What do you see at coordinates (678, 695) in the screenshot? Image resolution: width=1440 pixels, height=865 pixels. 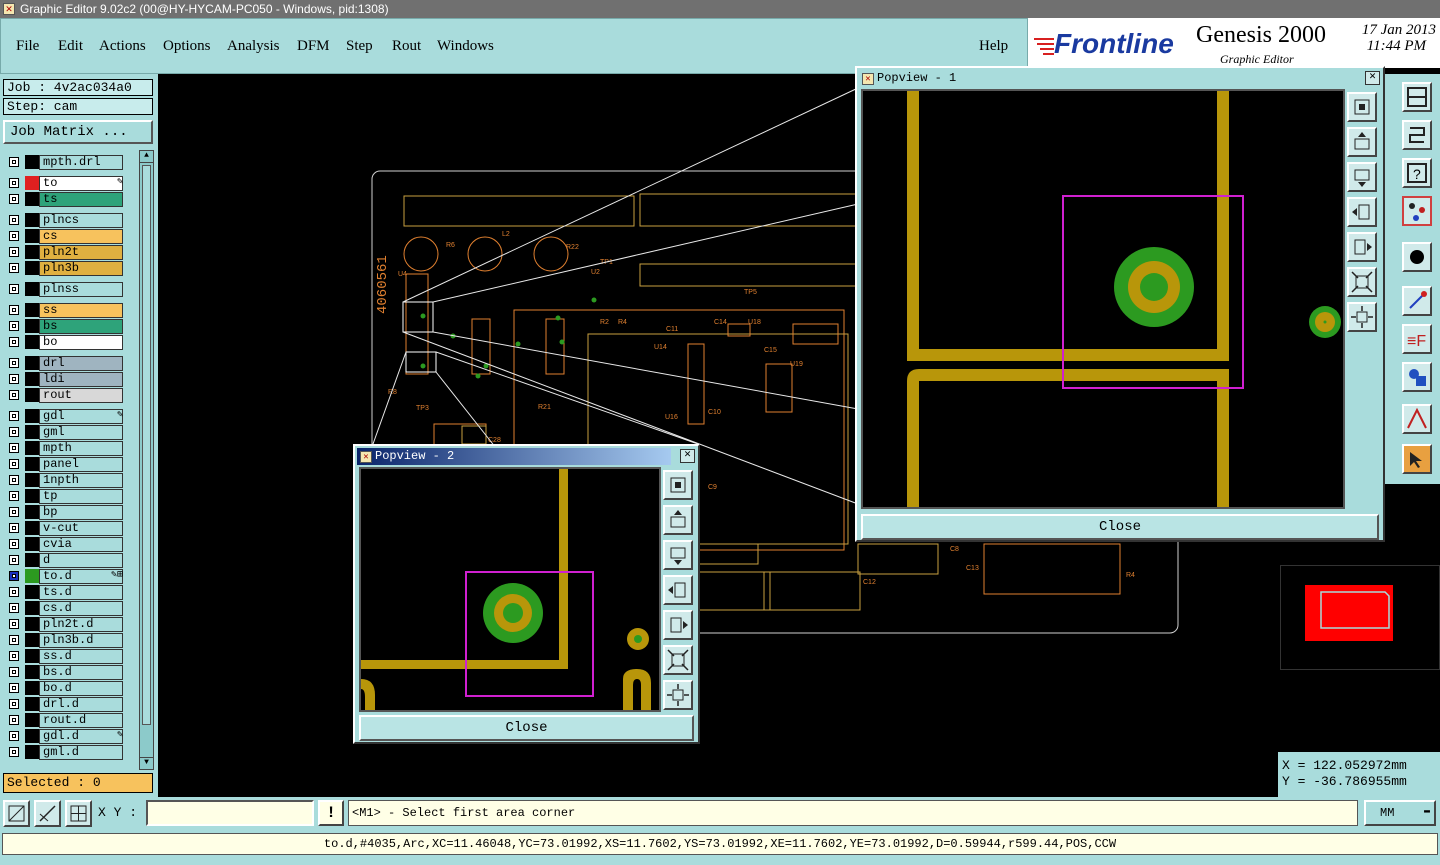 I see `popview-2-zoom-out-icon` at bounding box center [678, 695].